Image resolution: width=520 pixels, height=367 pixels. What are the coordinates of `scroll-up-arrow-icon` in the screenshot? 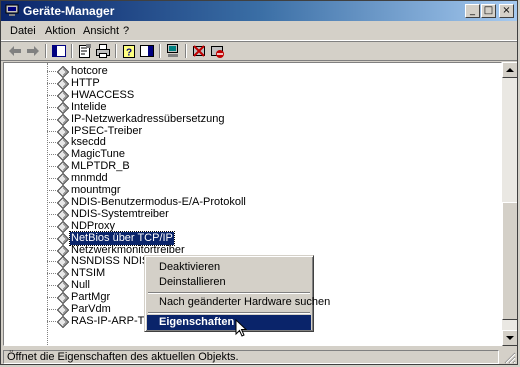 It's located at (510, 70).